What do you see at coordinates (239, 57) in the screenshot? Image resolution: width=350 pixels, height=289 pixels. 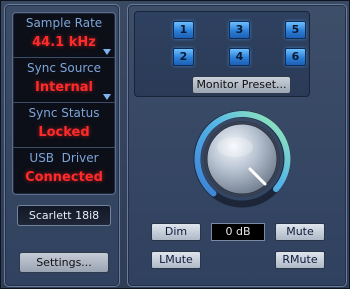 I see `preset-button-4: 4` at bounding box center [239, 57].